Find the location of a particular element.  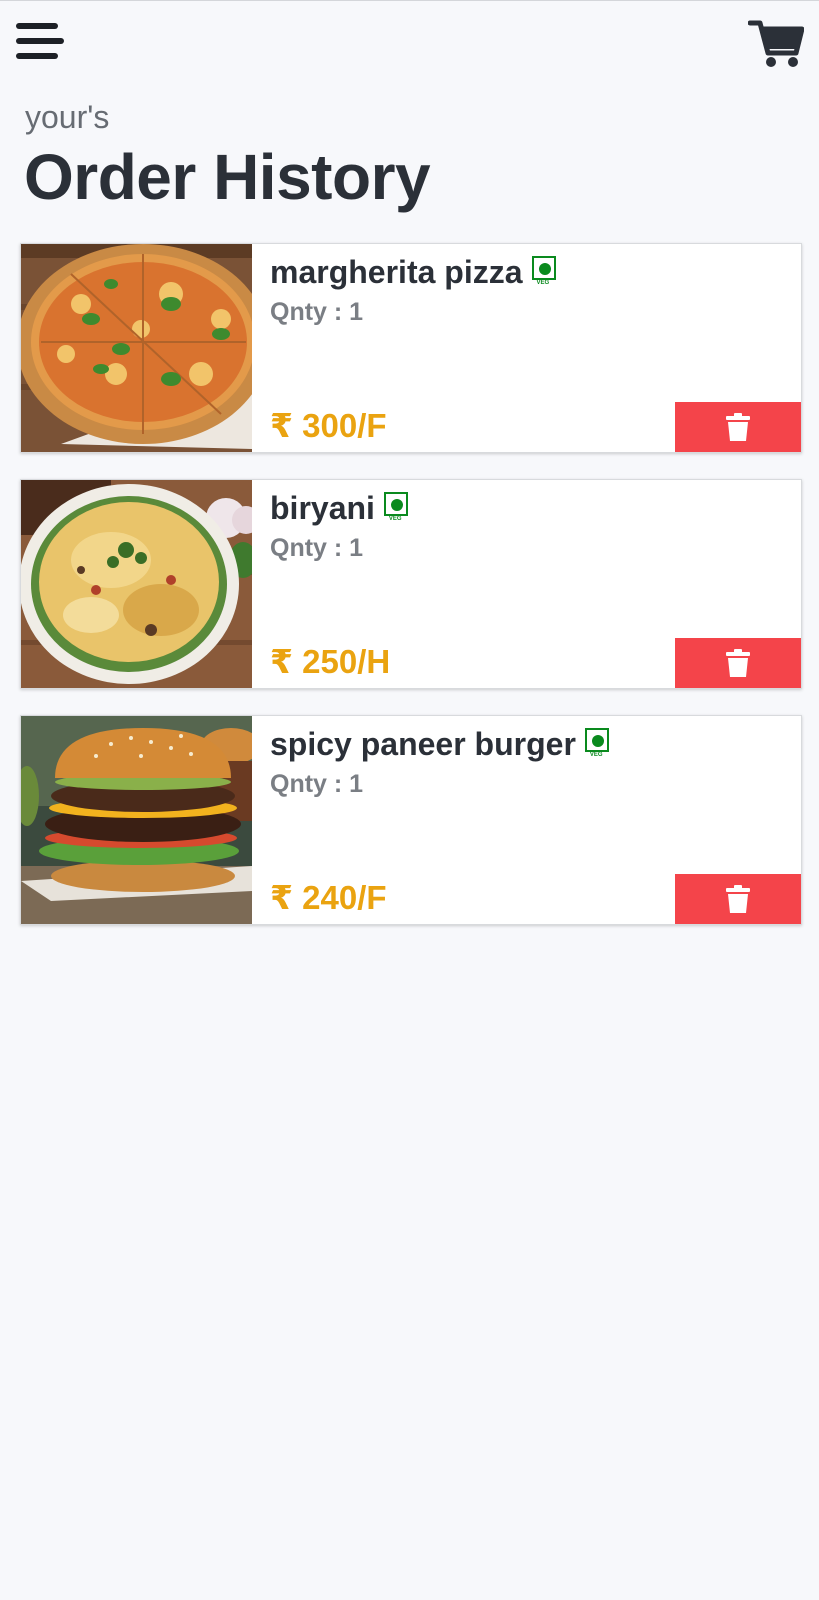

top-bar is located at coordinates (409, 41).